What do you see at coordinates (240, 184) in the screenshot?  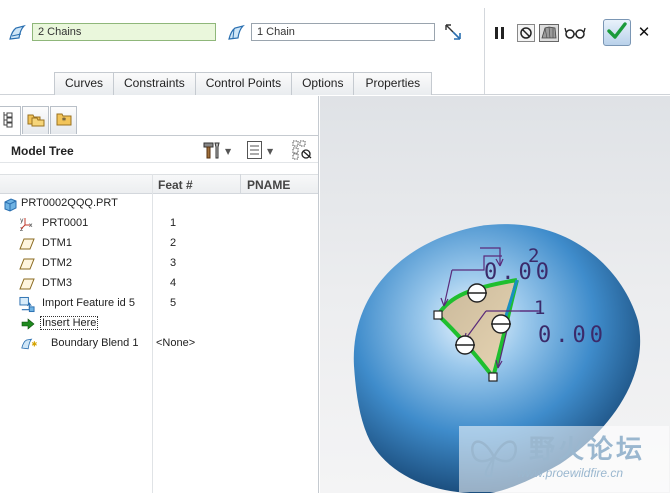 I see `column-divider` at bounding box center [240, 184].